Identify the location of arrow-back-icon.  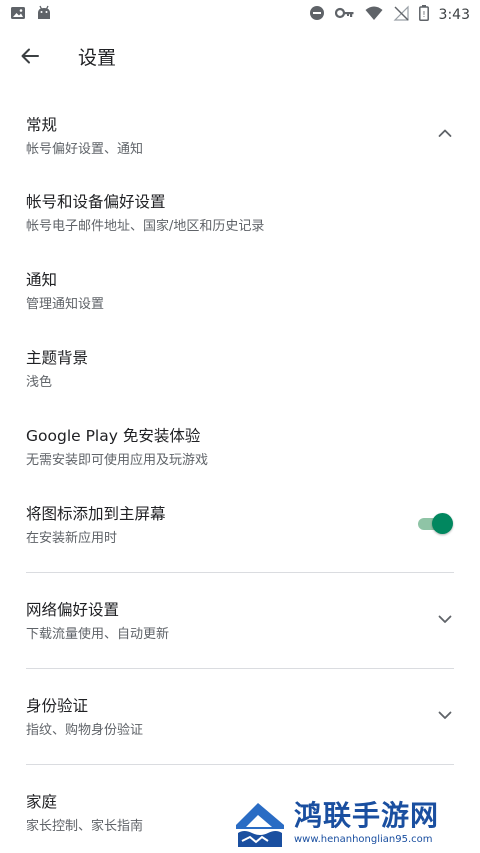
(30, 56).